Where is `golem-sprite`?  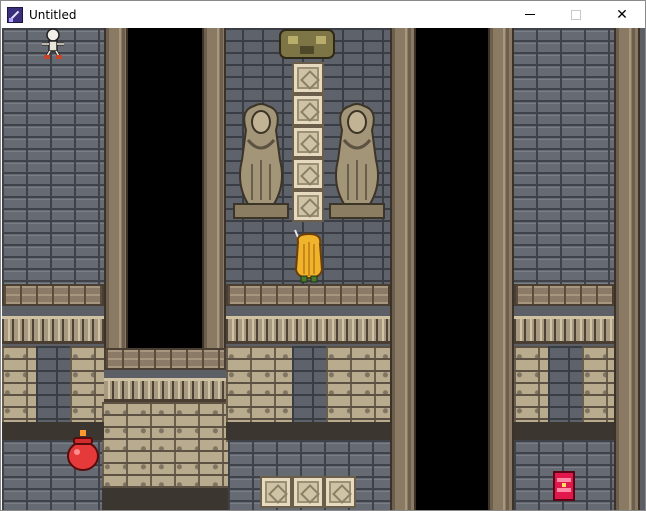
golem-sprite is located at coordinates (307, 44).